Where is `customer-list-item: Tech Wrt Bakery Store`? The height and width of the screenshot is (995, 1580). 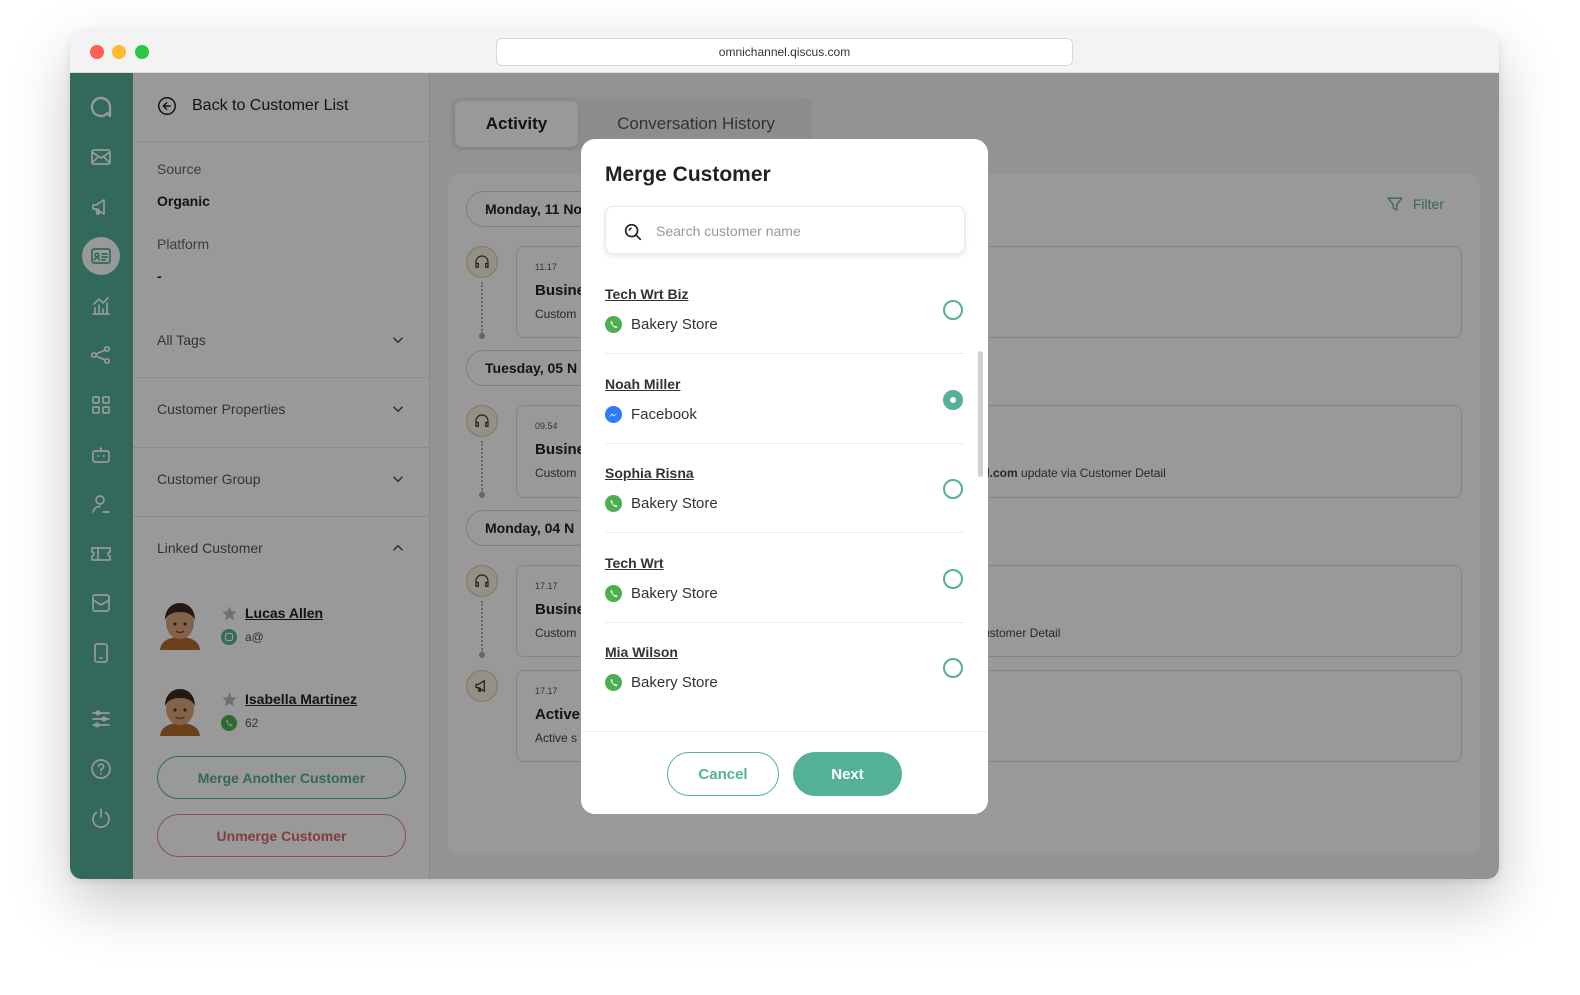 customer-list-item: Tech Wrt Bakery Store is located at coordinates (785, 578).